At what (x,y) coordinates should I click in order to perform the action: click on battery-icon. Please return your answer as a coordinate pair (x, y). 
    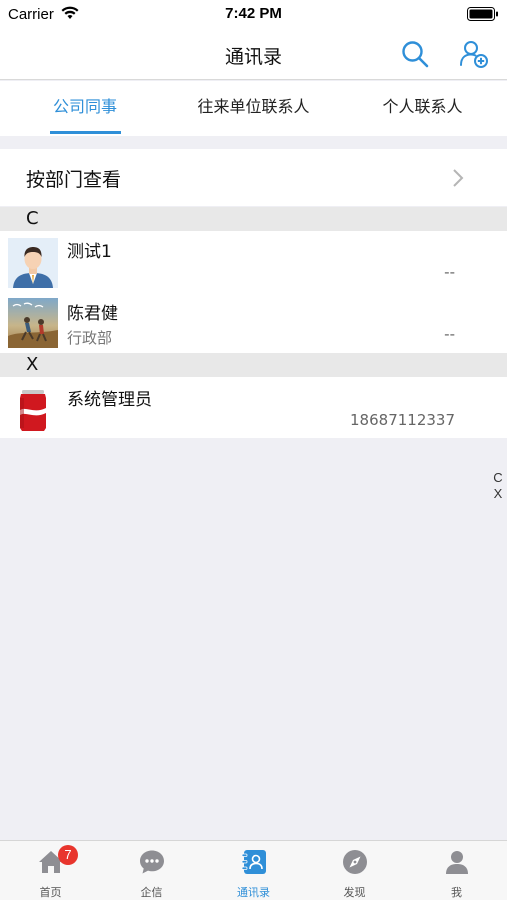
    Looking at the image, I should click on (482, 14).